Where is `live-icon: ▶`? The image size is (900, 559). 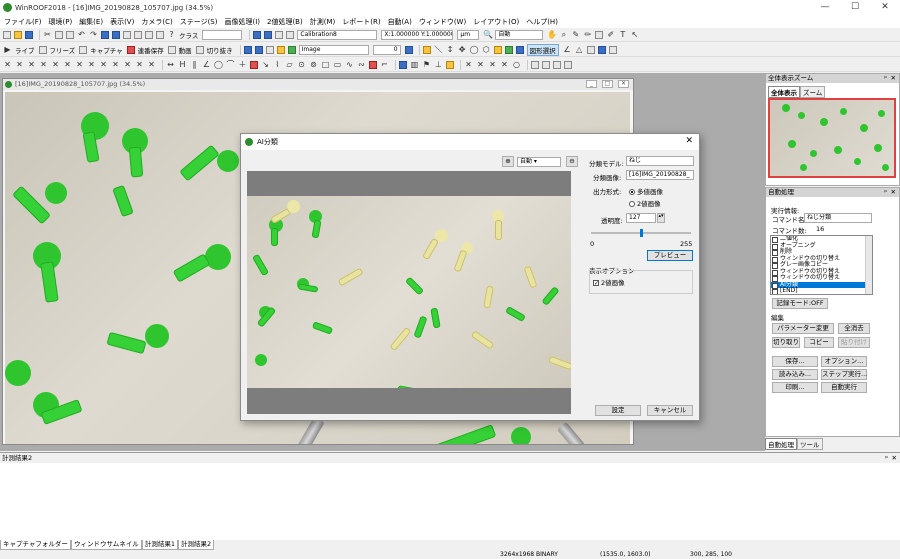
live-icon: ▶ is located at coordinates (7, 49).